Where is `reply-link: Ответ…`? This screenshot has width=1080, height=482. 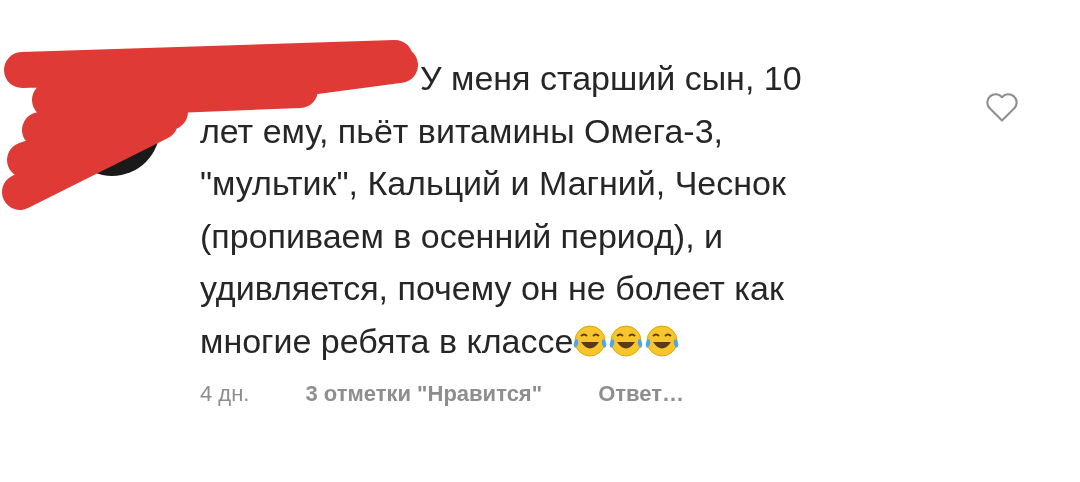 reply-link: Ответ… is located at coordinates (641, 393).